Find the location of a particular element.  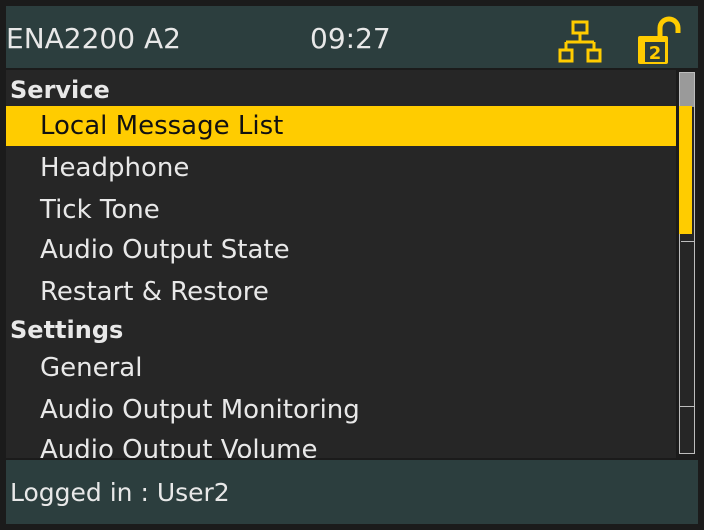

menu-item-audio-output-state: Audio Output State is located at coordinates (341, 250).